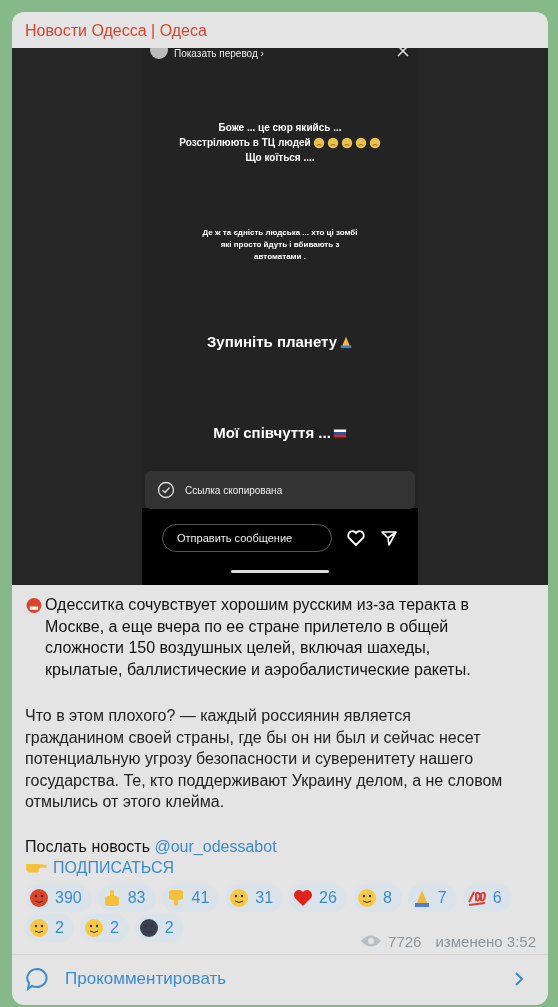 The image size is (558, 1007). What do you see at coordinates (87, 846) in the screenshot?
I see `send-news-text: Послать новость` at bounding box center [87, 846].